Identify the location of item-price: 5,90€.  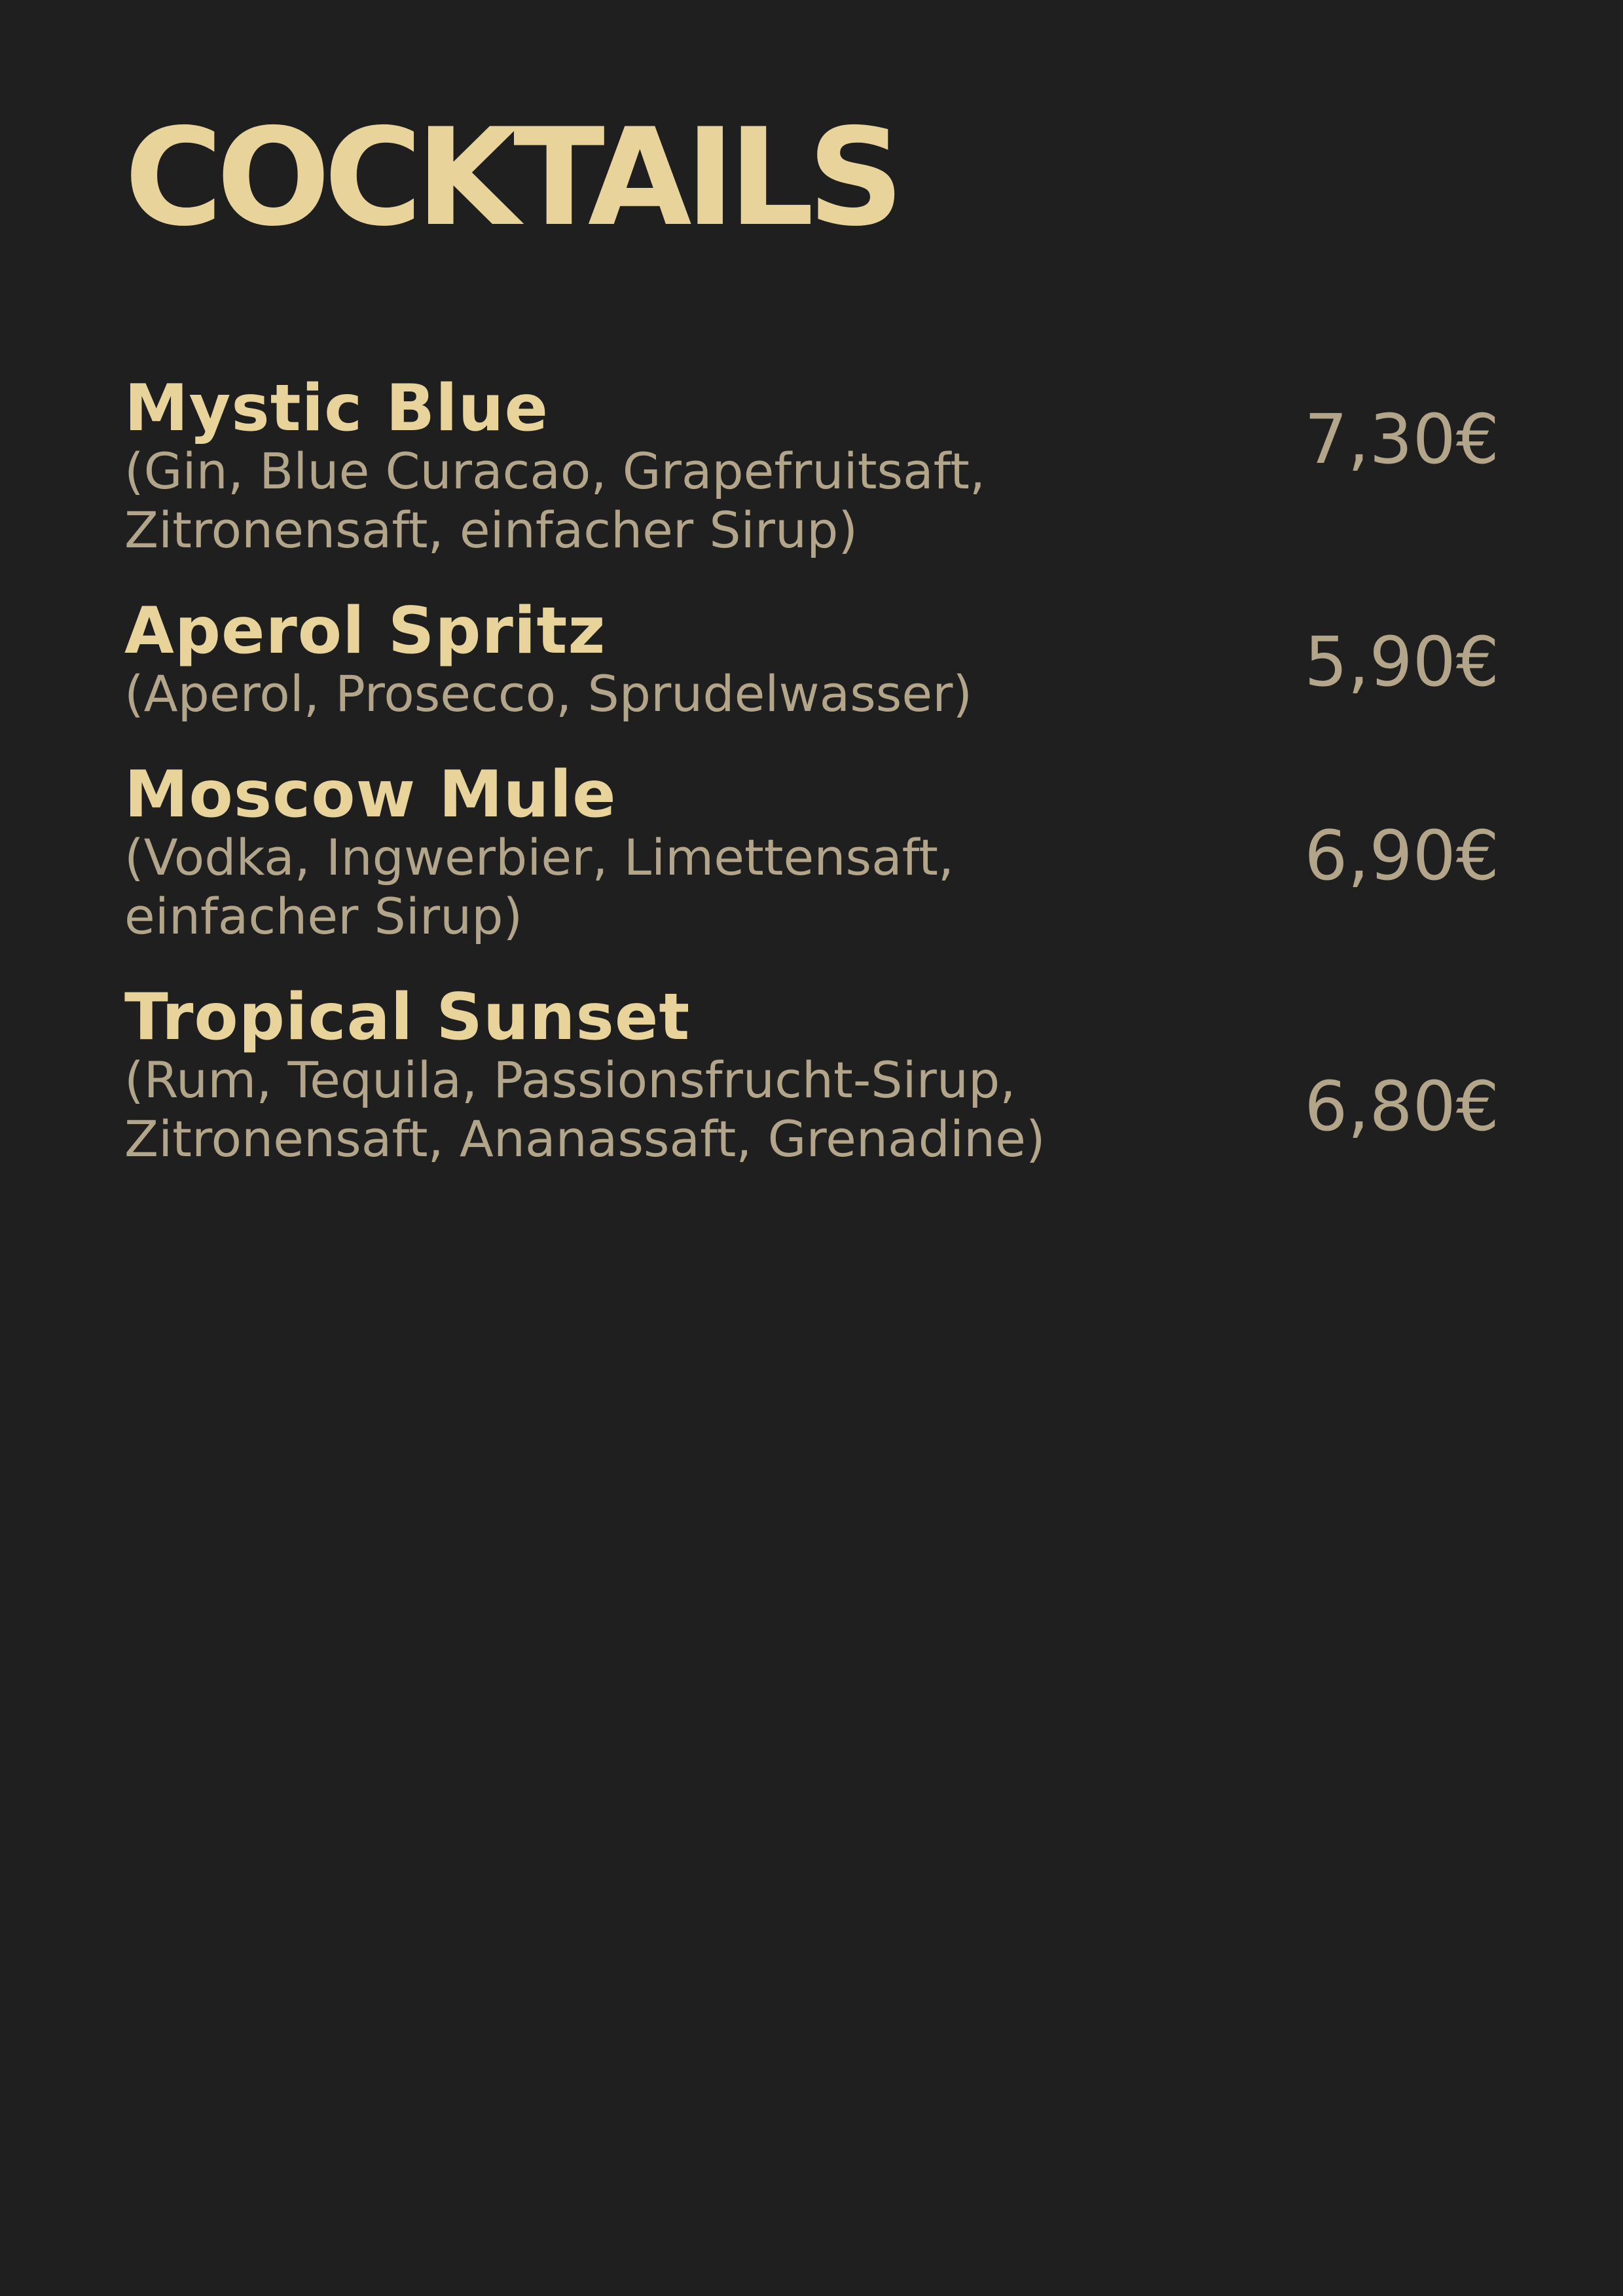
(1401, 662).